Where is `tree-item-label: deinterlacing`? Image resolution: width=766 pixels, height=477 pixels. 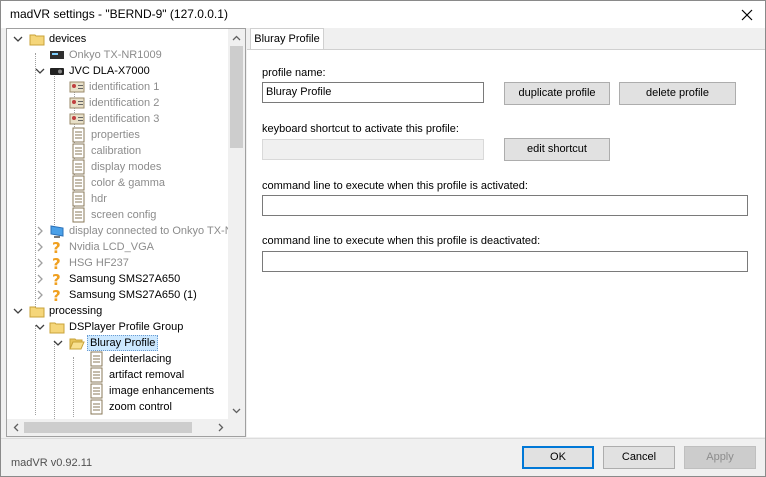
tree-item-label: deinterlacing is located at coordinates (140, 359).